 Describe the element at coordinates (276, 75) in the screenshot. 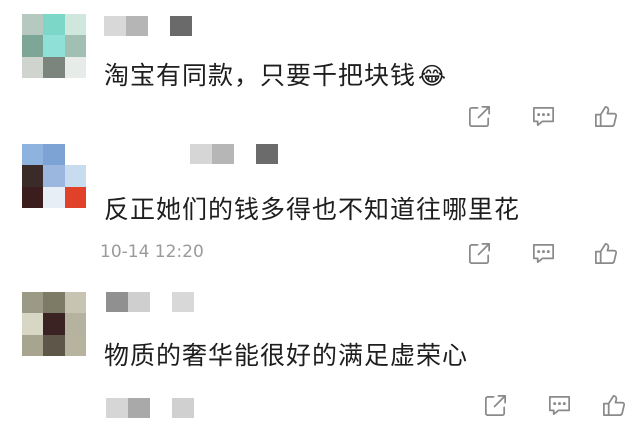

I see `comment-text: 淘宝有同款，只要千把块钱😂` at that location.